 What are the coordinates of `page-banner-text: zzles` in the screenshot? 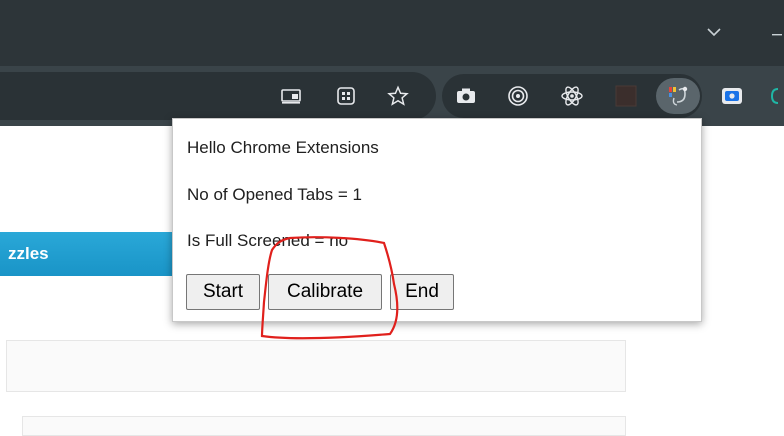 It's located at (28, 253).